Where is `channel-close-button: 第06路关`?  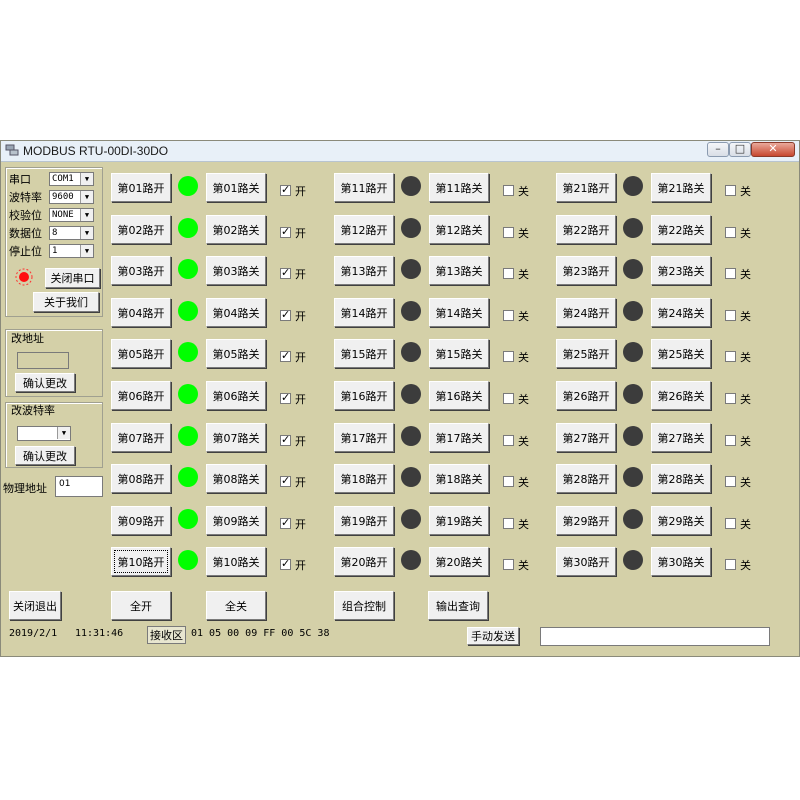
channel-close-button: 第06路关 is located at coordinates (236, 395).